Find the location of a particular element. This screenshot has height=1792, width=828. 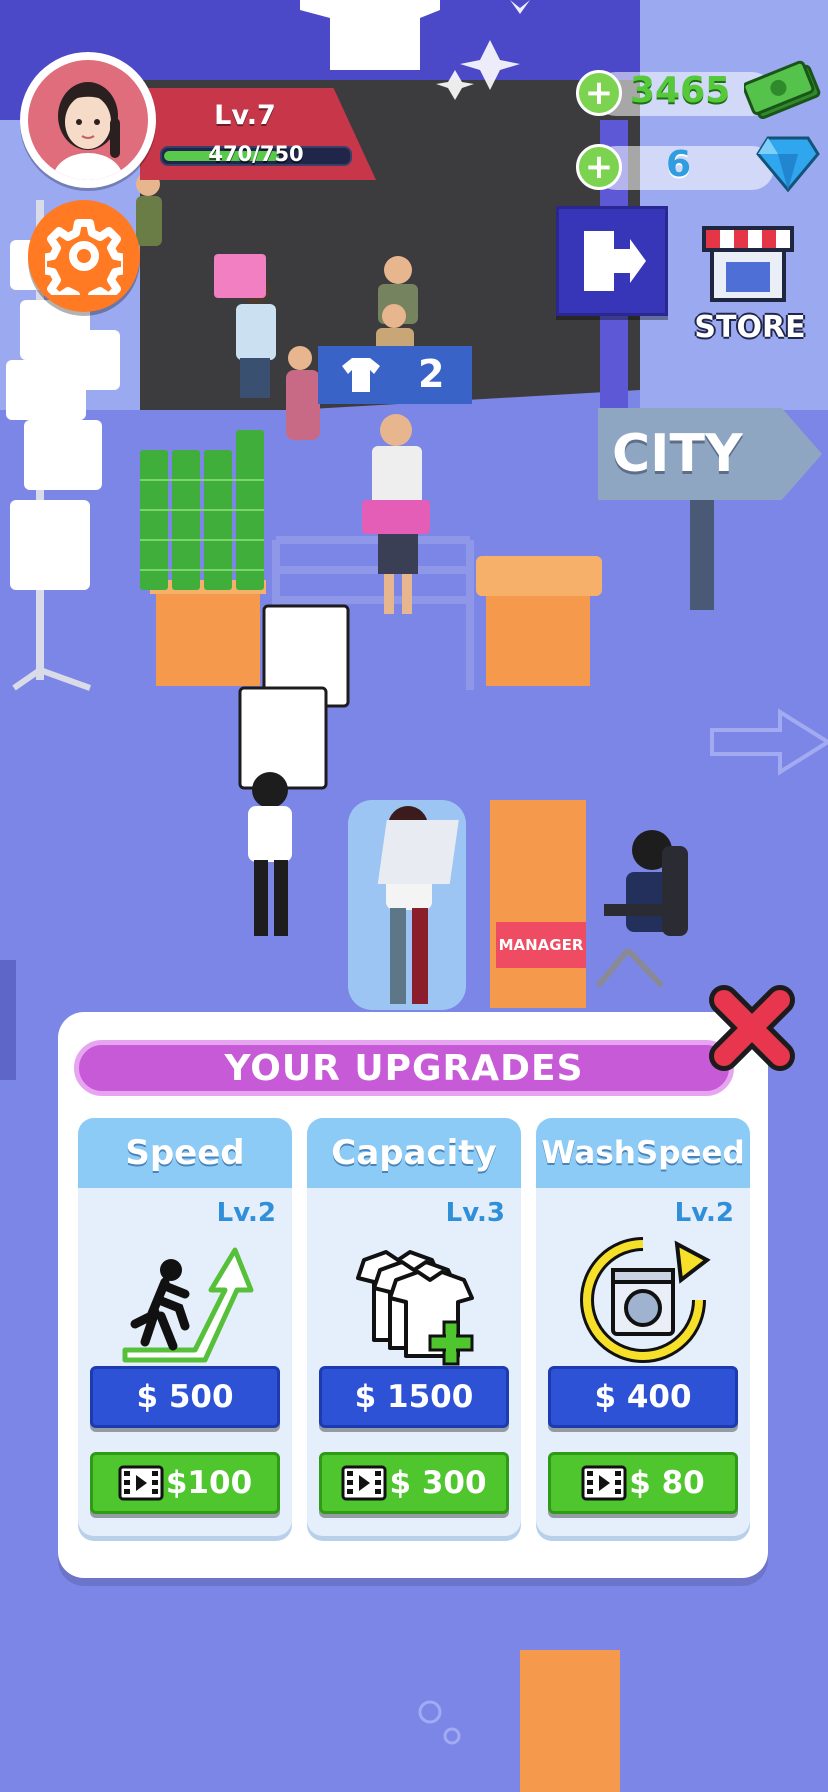

manager-sign: MANAGER is located at coordinates (541, 945).